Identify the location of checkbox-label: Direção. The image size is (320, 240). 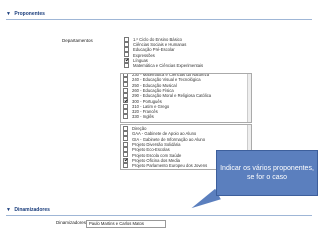
(139, 128).